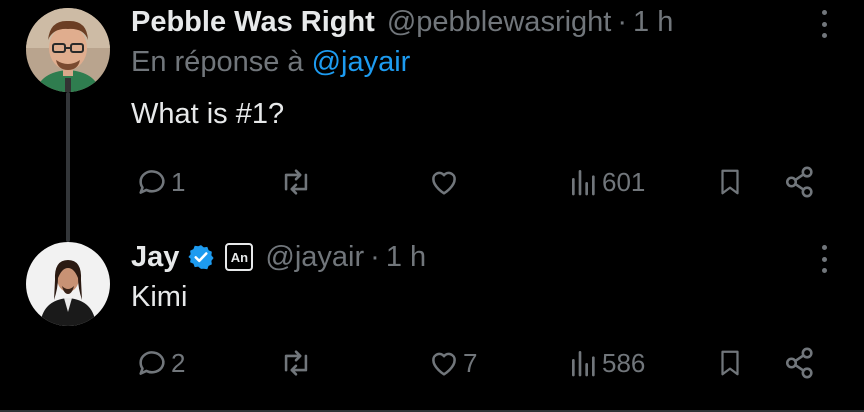 Image resolution: width=864 pixels, height=412 pixels. I want to click on reply-count: 1, so click(178, 181).